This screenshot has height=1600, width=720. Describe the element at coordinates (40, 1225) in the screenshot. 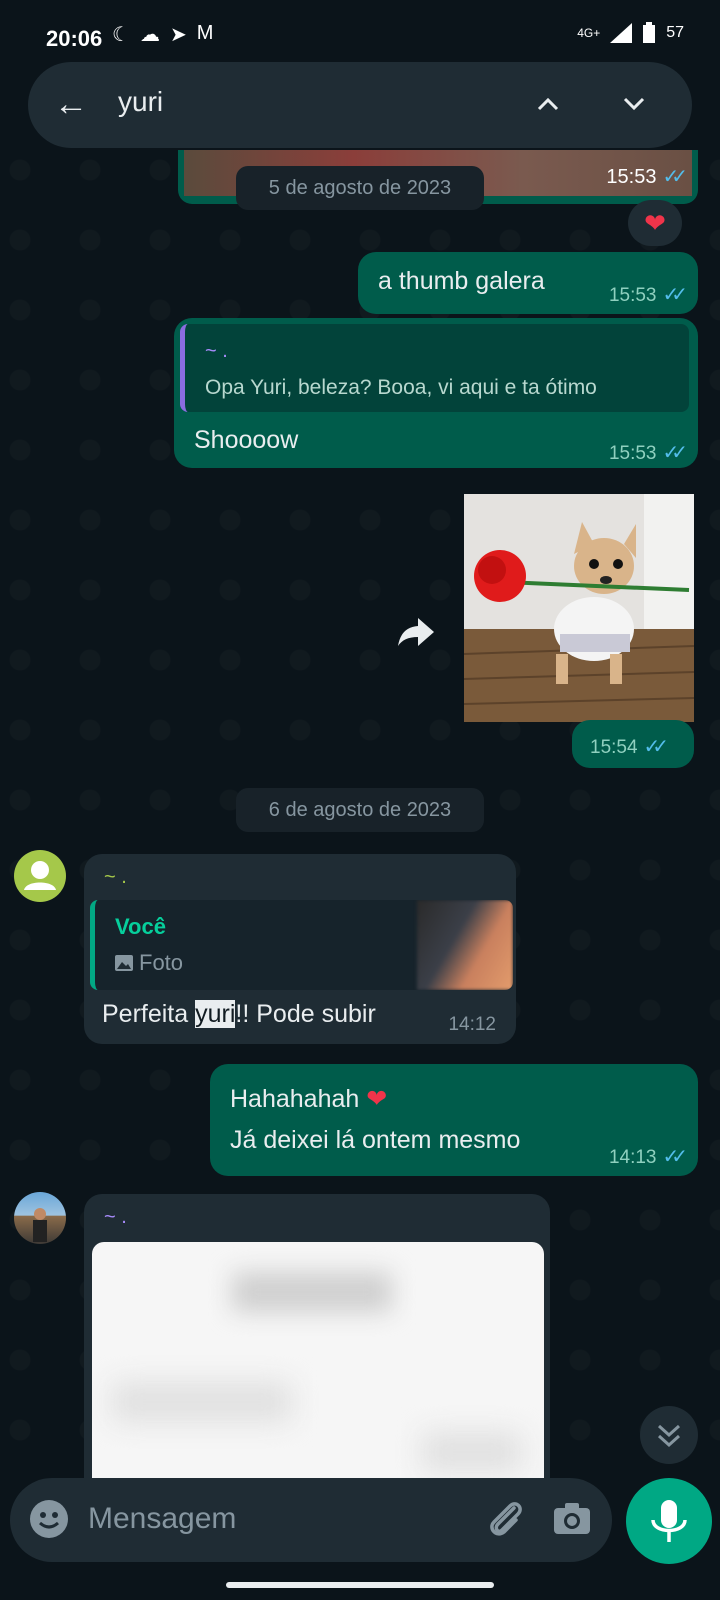

I see `profile-photo` at that location.